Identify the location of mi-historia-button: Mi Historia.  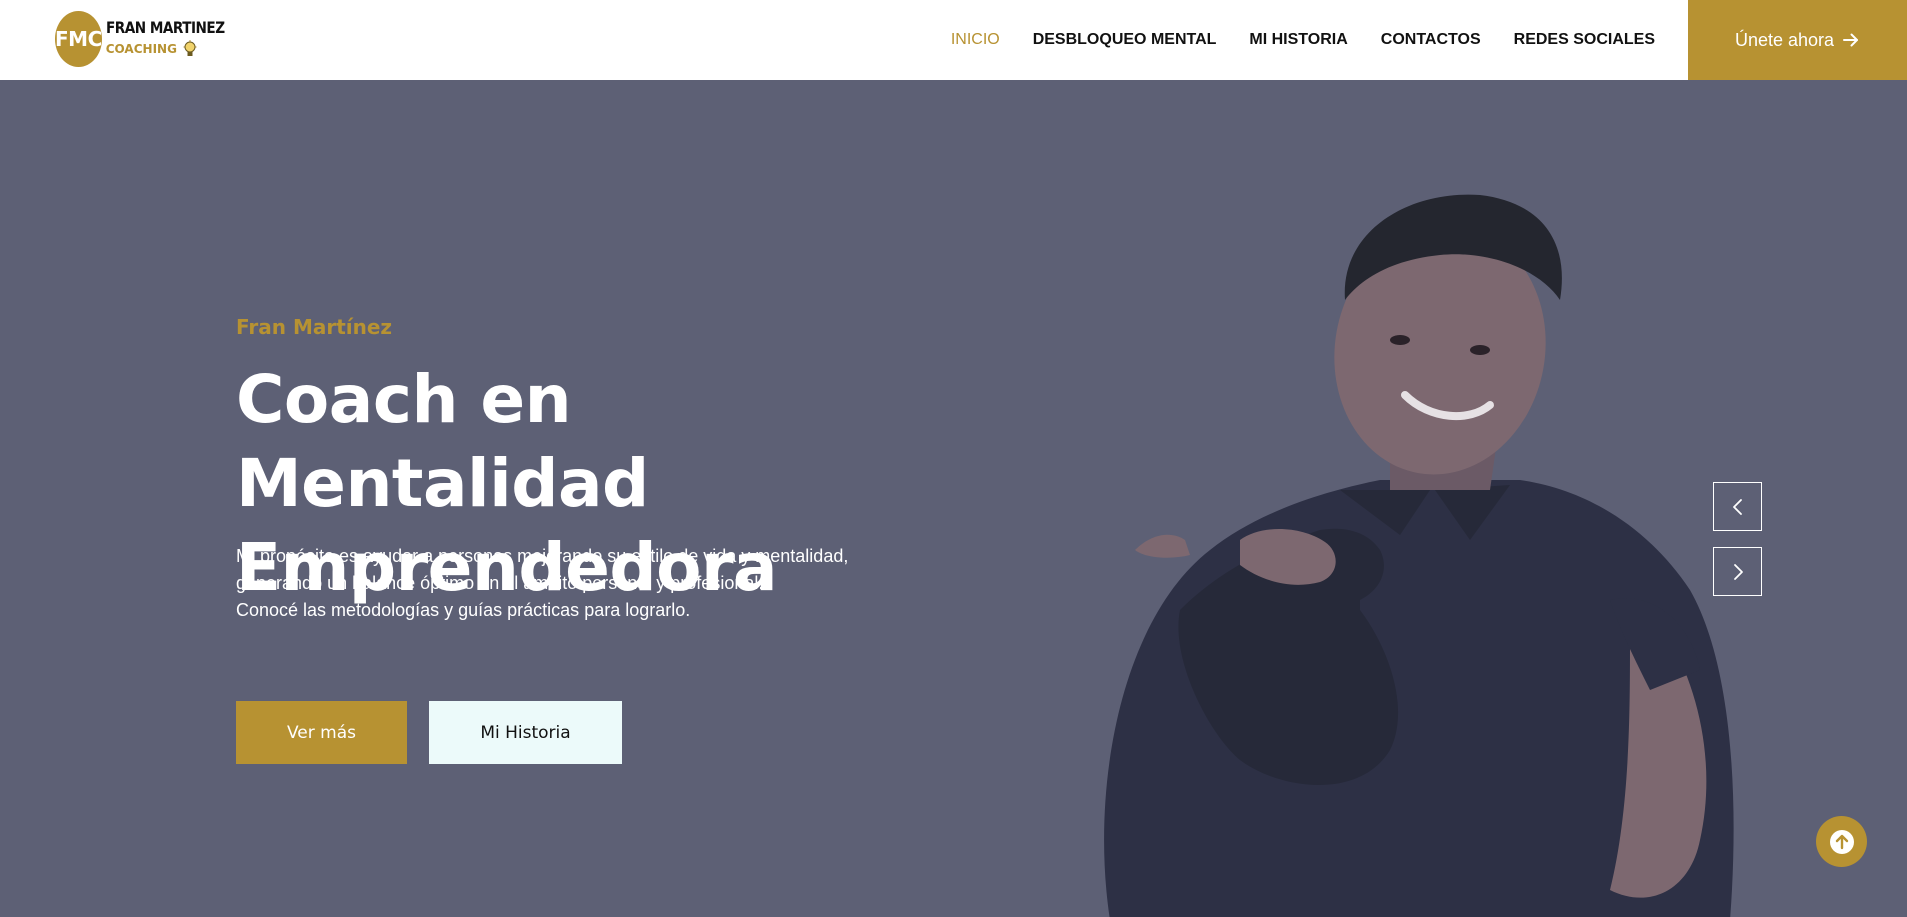
(525, 732).